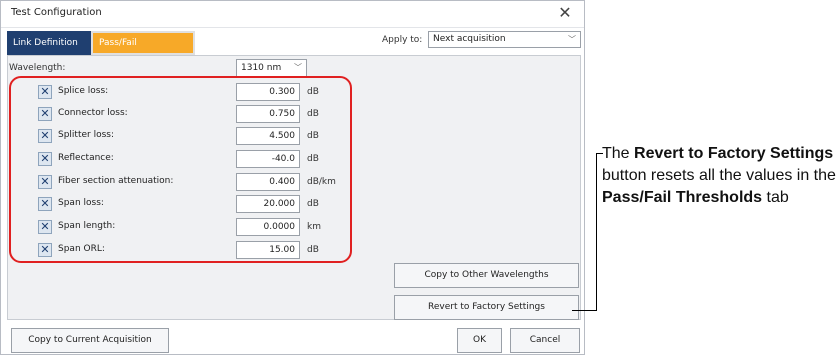  I want to click on apply-to-label: Apply to:, so click(402, 40).